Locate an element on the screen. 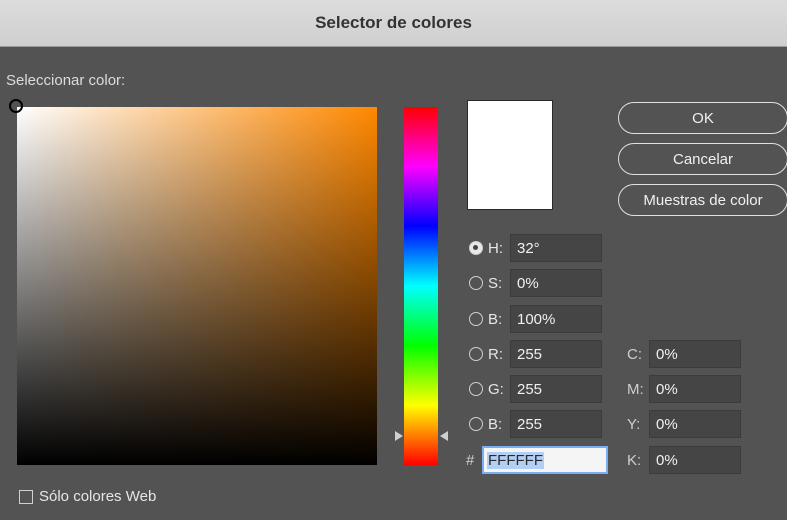  brightness-row: B: 100% is located at coordinates (535, 319).